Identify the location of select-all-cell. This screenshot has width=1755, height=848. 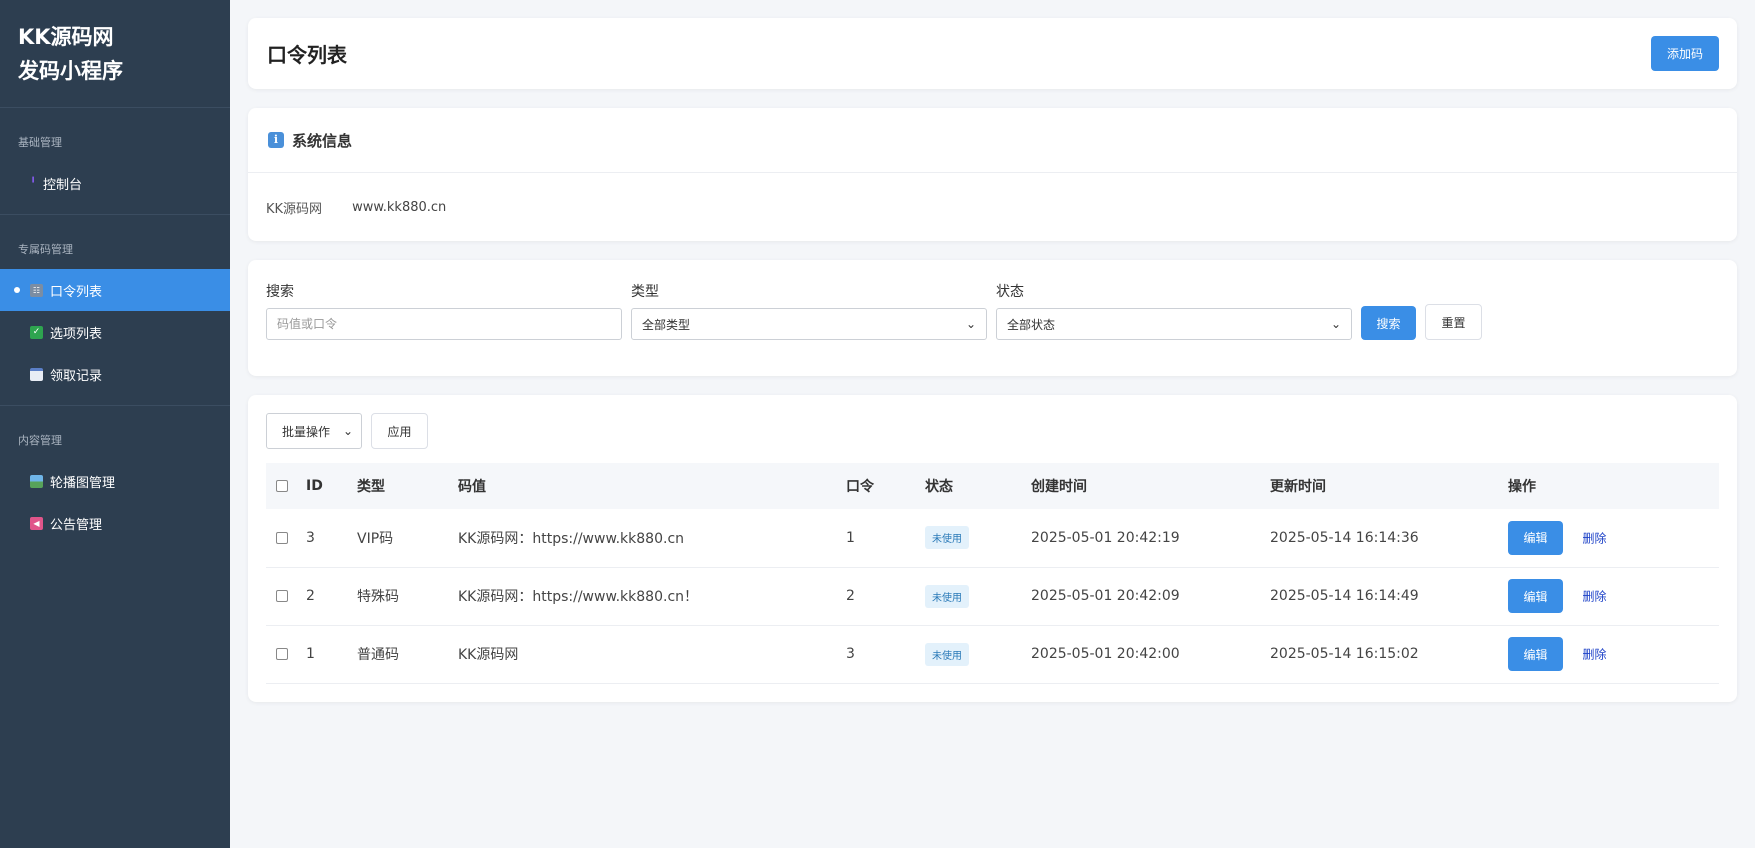
(286, 486).